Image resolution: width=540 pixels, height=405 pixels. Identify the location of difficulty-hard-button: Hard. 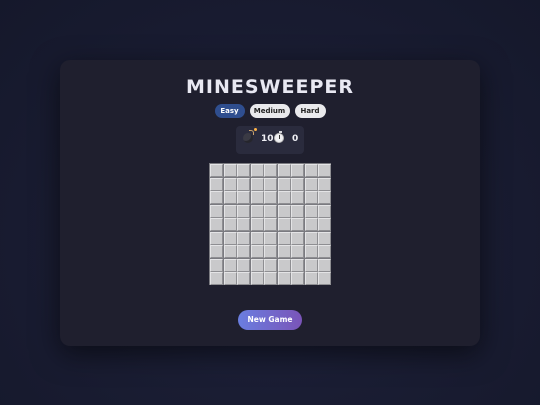
(310, 111).